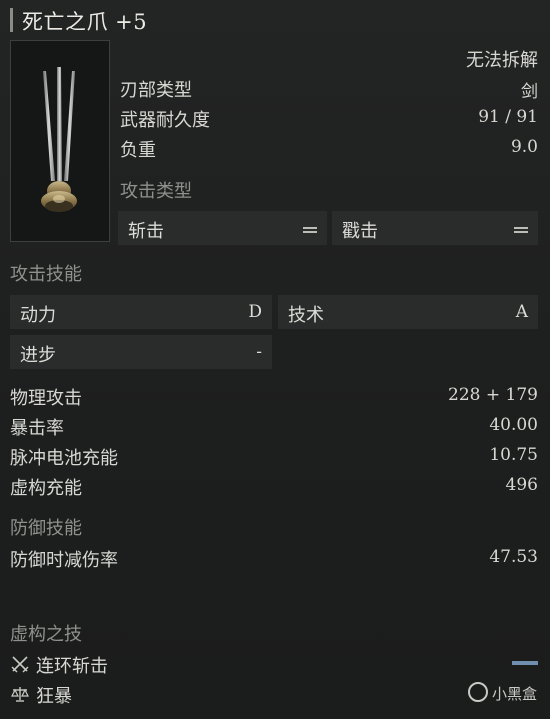  I want to click on weapon-title: 死亡之爪 +5, so click(85, 22).